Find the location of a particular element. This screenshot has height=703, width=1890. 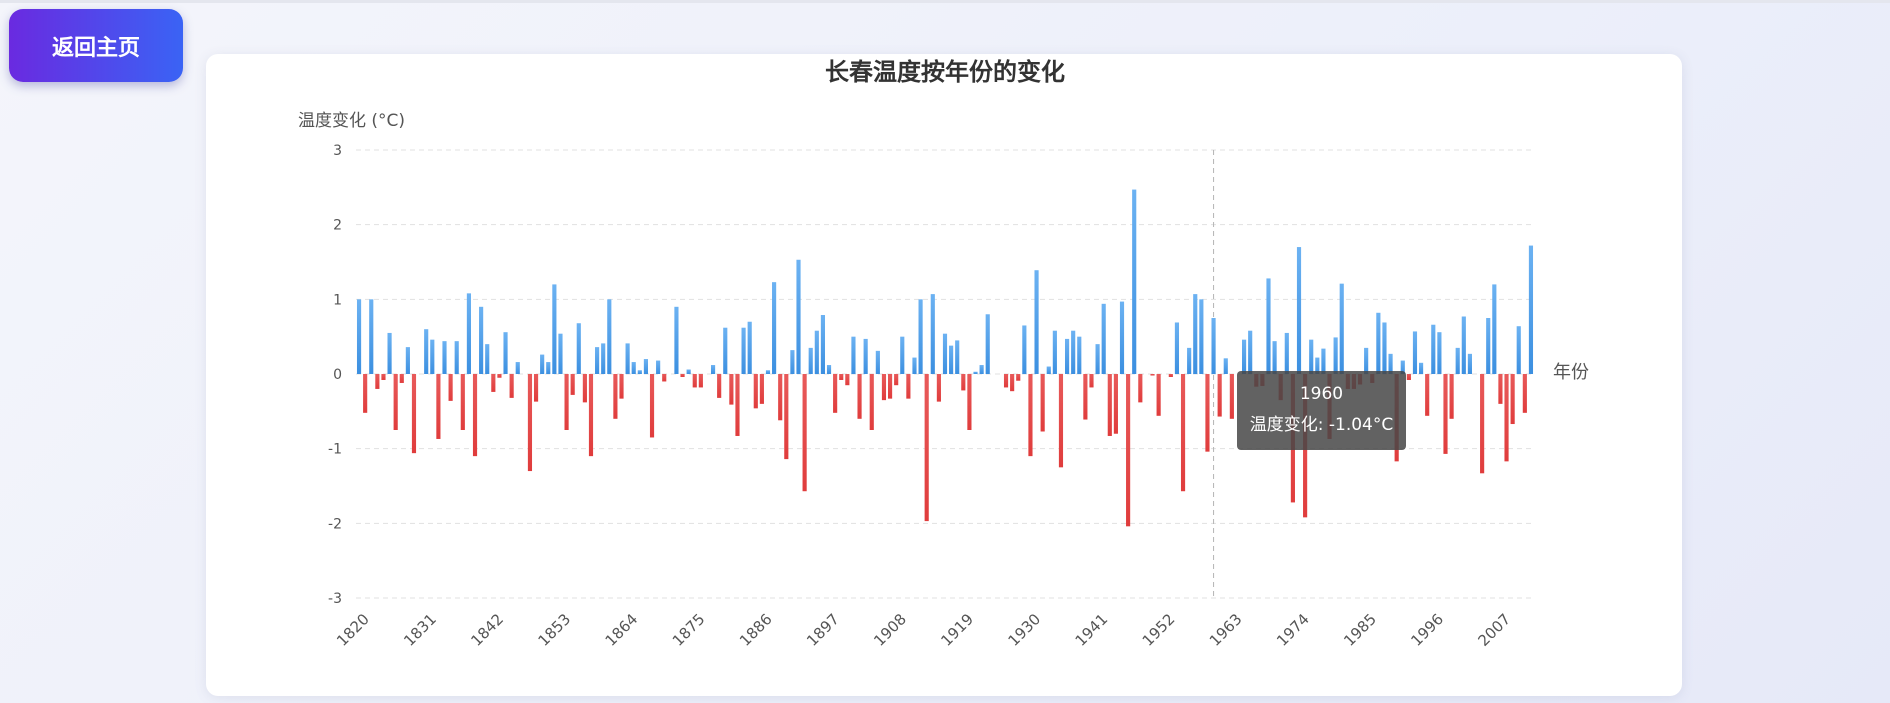

bar-1901 is located at coordinates (853, 355).